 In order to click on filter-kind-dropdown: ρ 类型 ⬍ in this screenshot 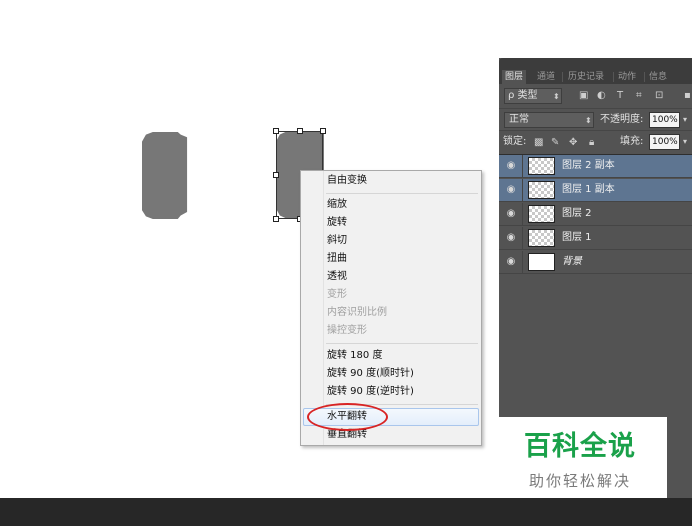, I will do `click(533, 96)`.